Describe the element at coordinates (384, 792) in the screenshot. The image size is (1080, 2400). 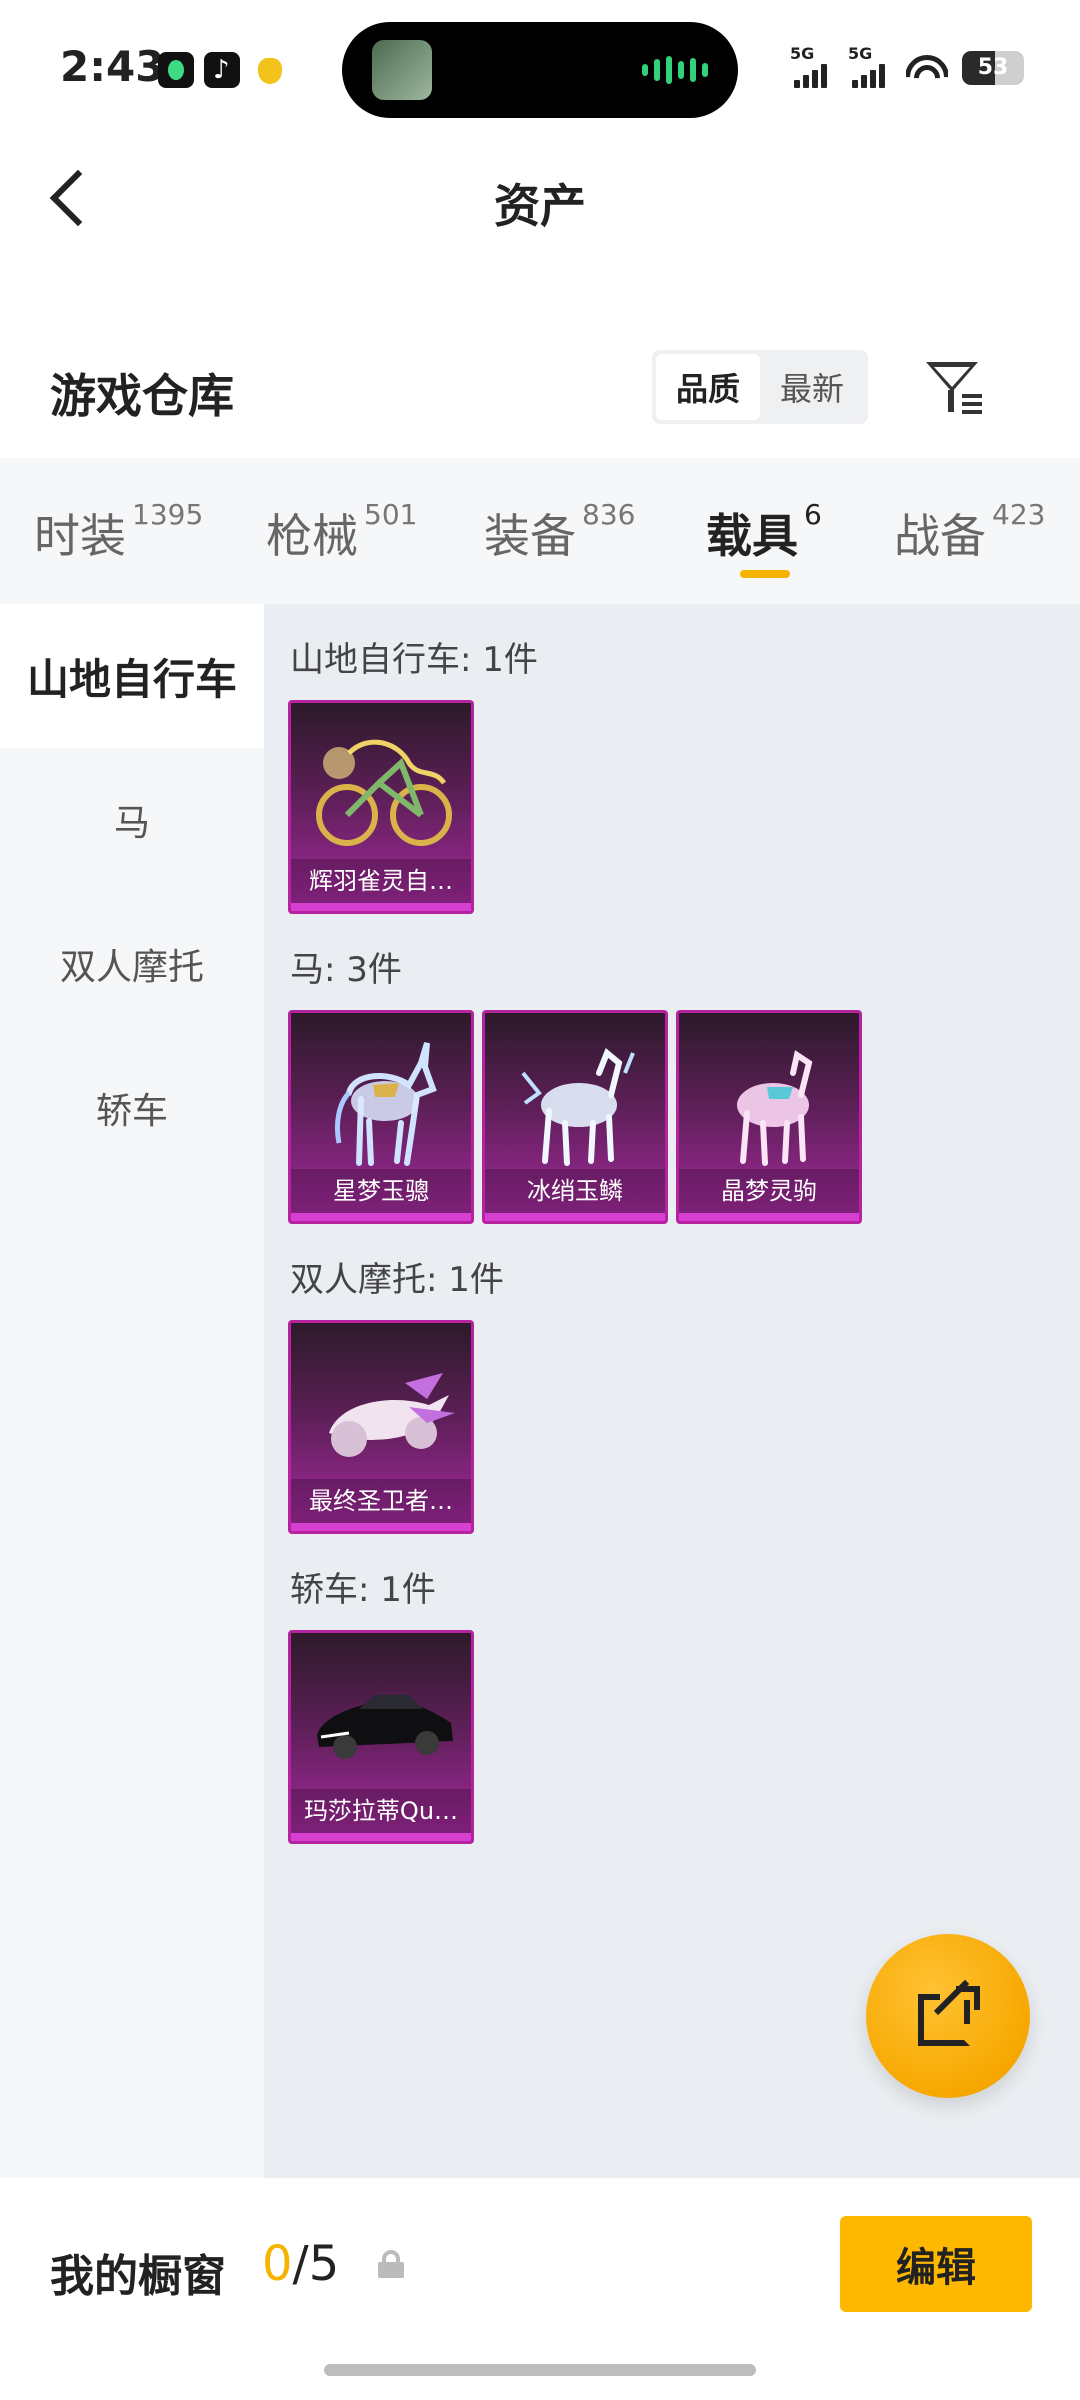
I see `bicycle-icon` at that location.